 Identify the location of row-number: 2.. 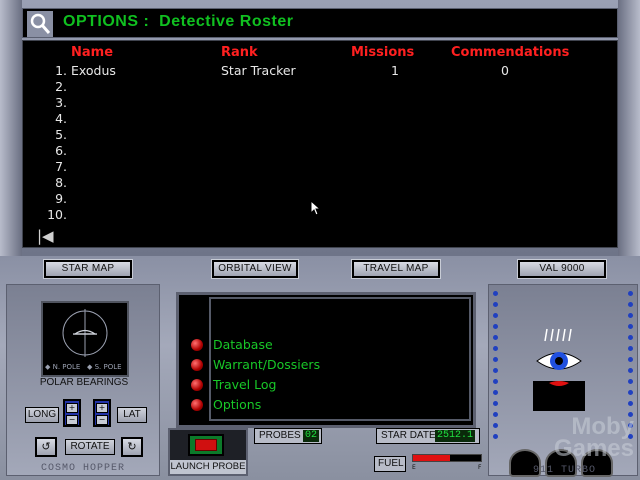
(61, 86).